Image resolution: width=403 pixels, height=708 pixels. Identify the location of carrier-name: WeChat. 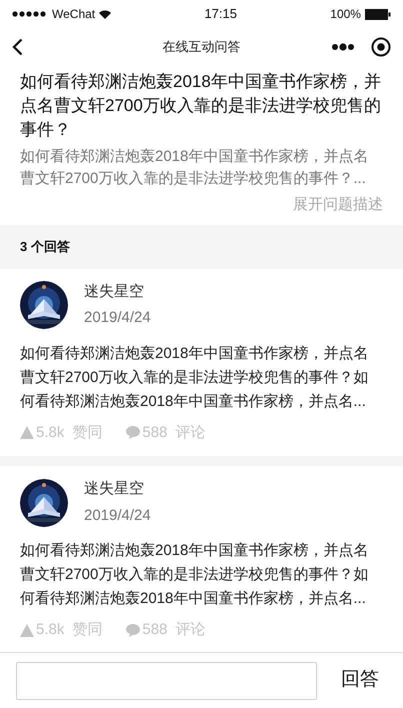
(74, 14).